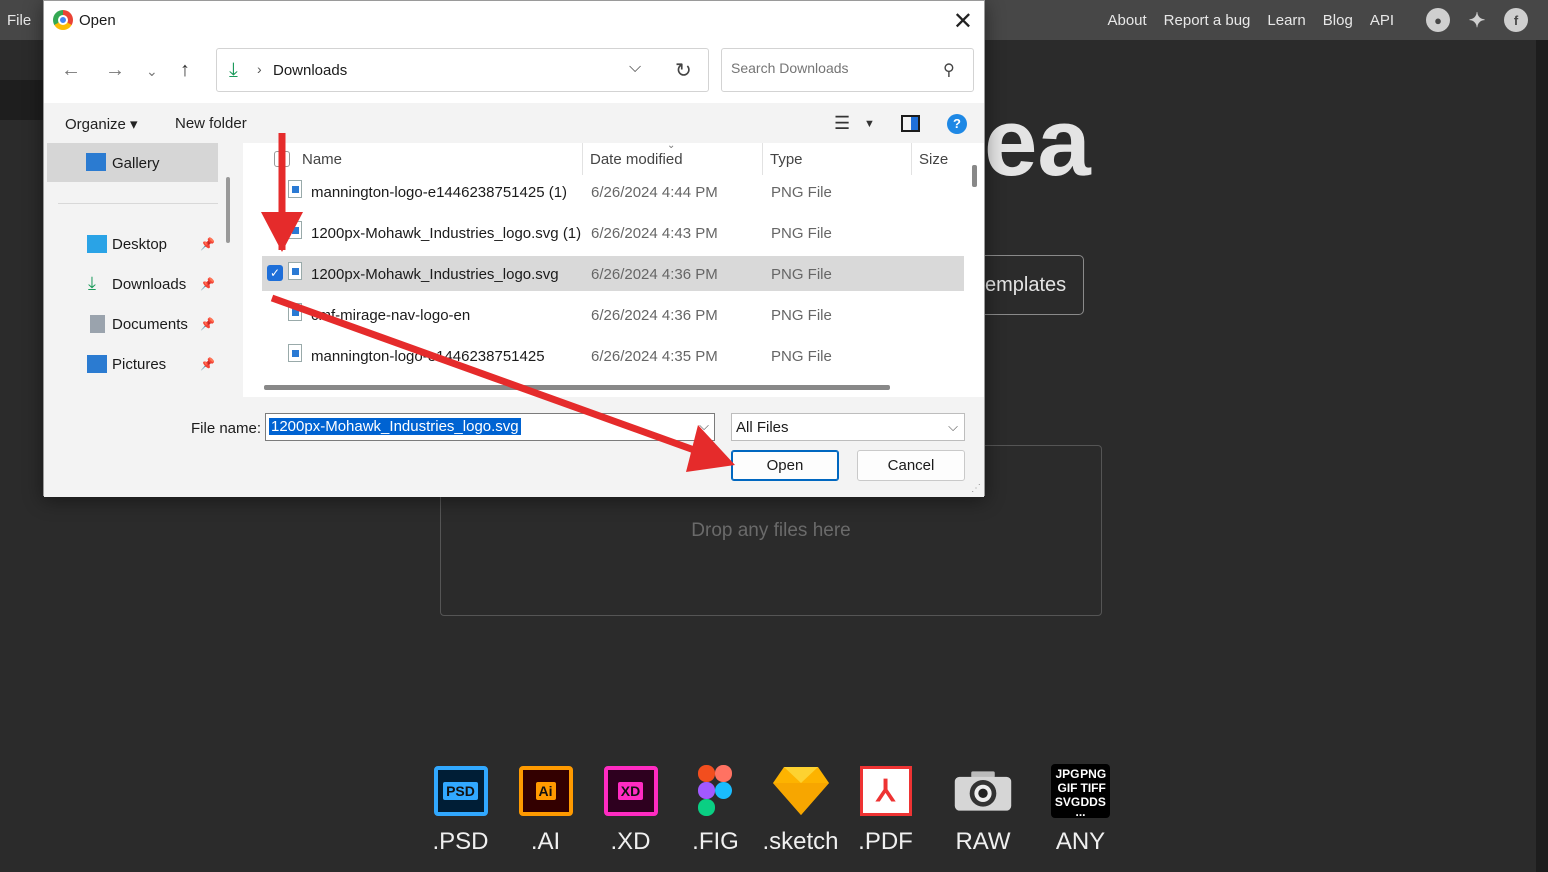 The width and height of the screenshot is (1548, 872). Describe the element at coordinates (185, 70) in the screenshot. I see `up-arrow-icon: ↑` at that location.